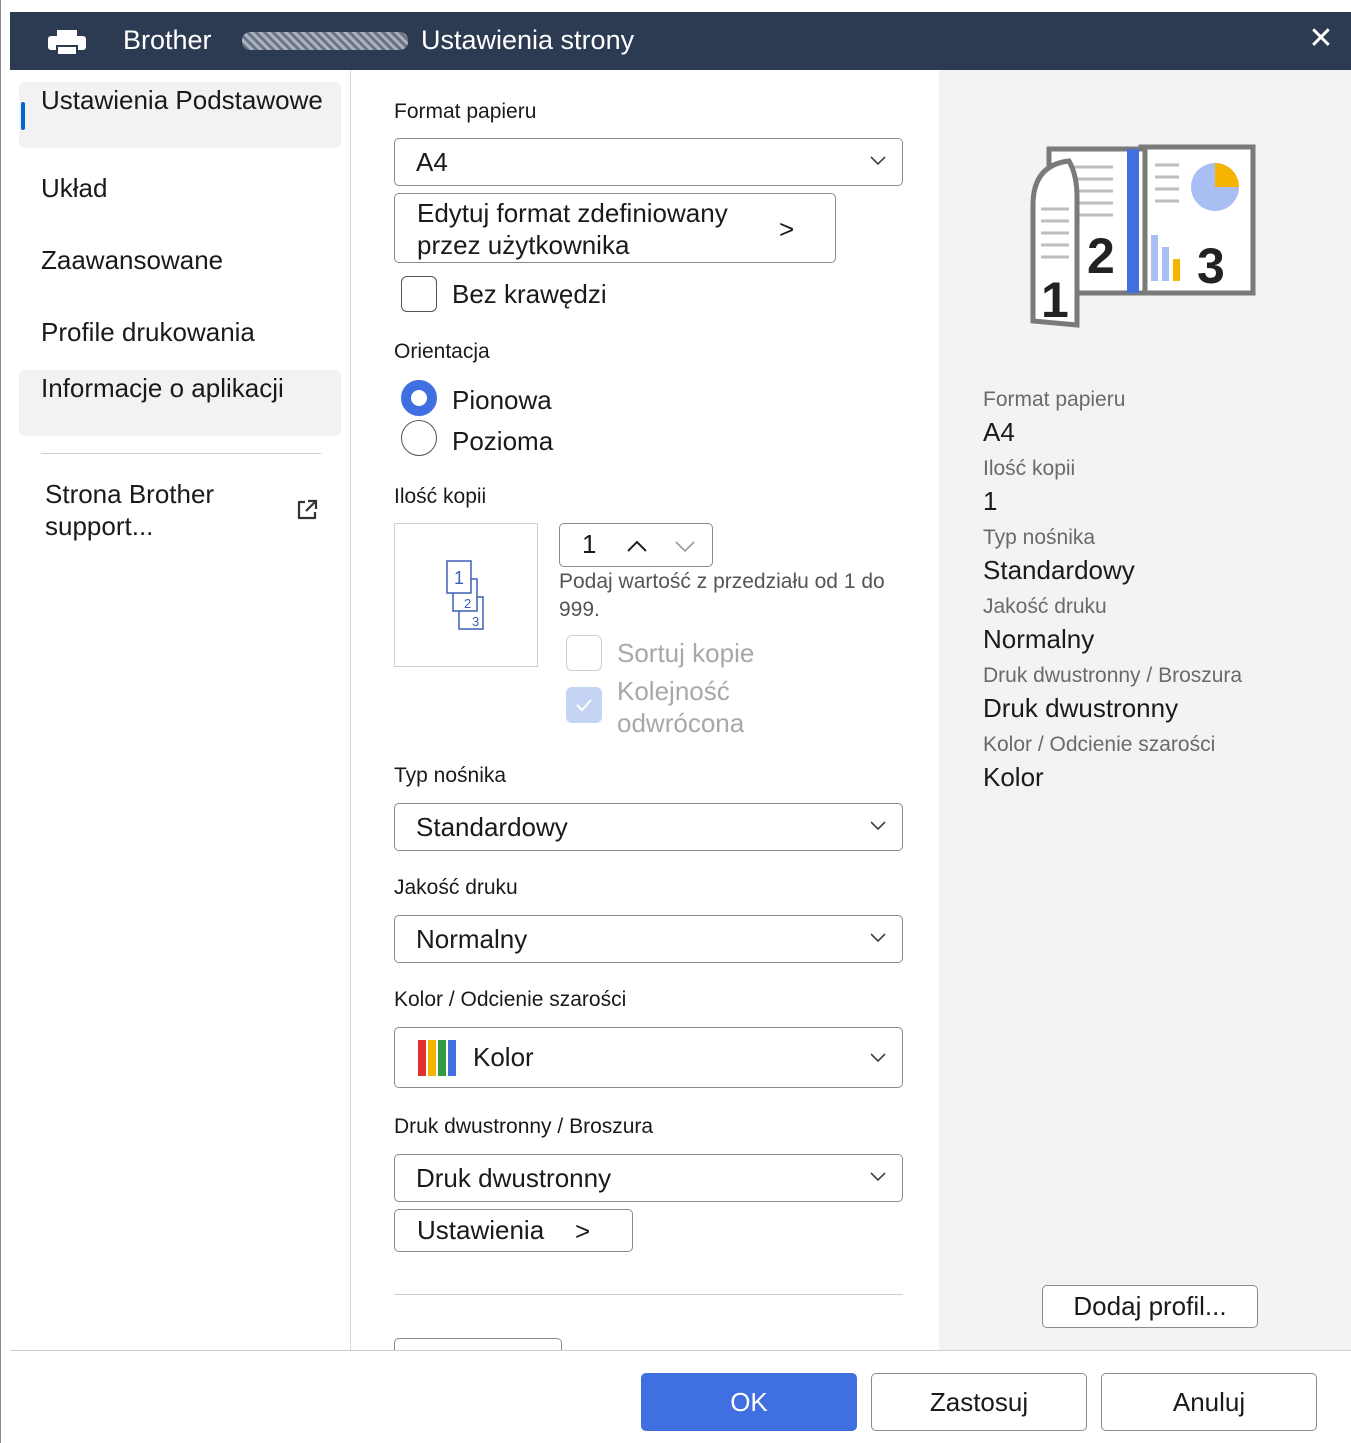  What do you see at coordinates (1039, 639) in the screenshot?
I see `summary-print-quality-value: Normalny` at bounding box center [1039, 639].